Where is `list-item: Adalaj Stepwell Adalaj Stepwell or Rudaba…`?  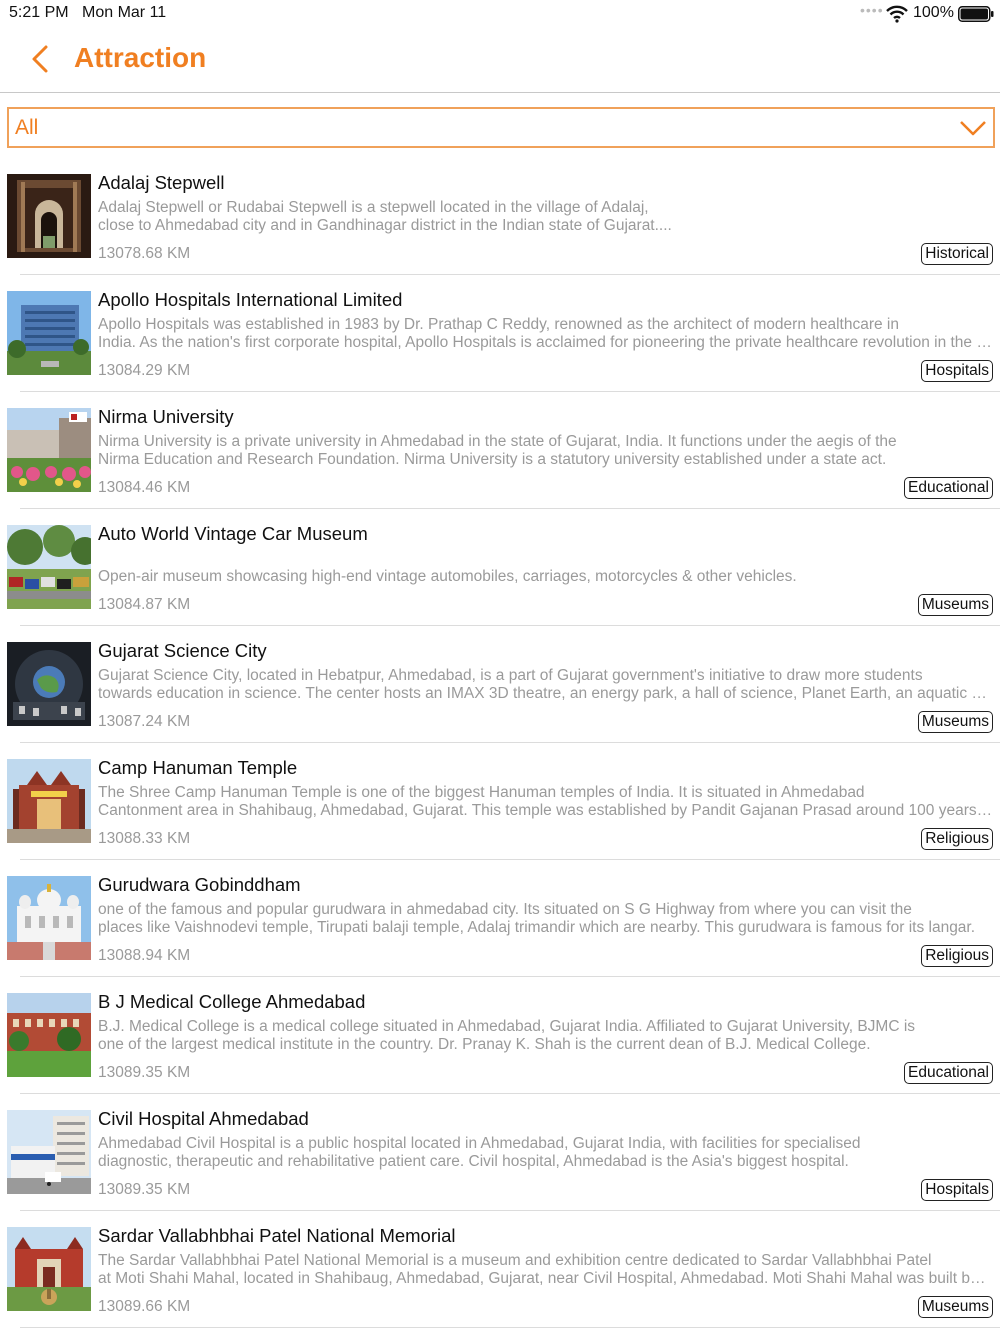
list-item: Adalaj Stepwell Adalaj Stepwell or Rudaba… is located at coordinates (500, 216).